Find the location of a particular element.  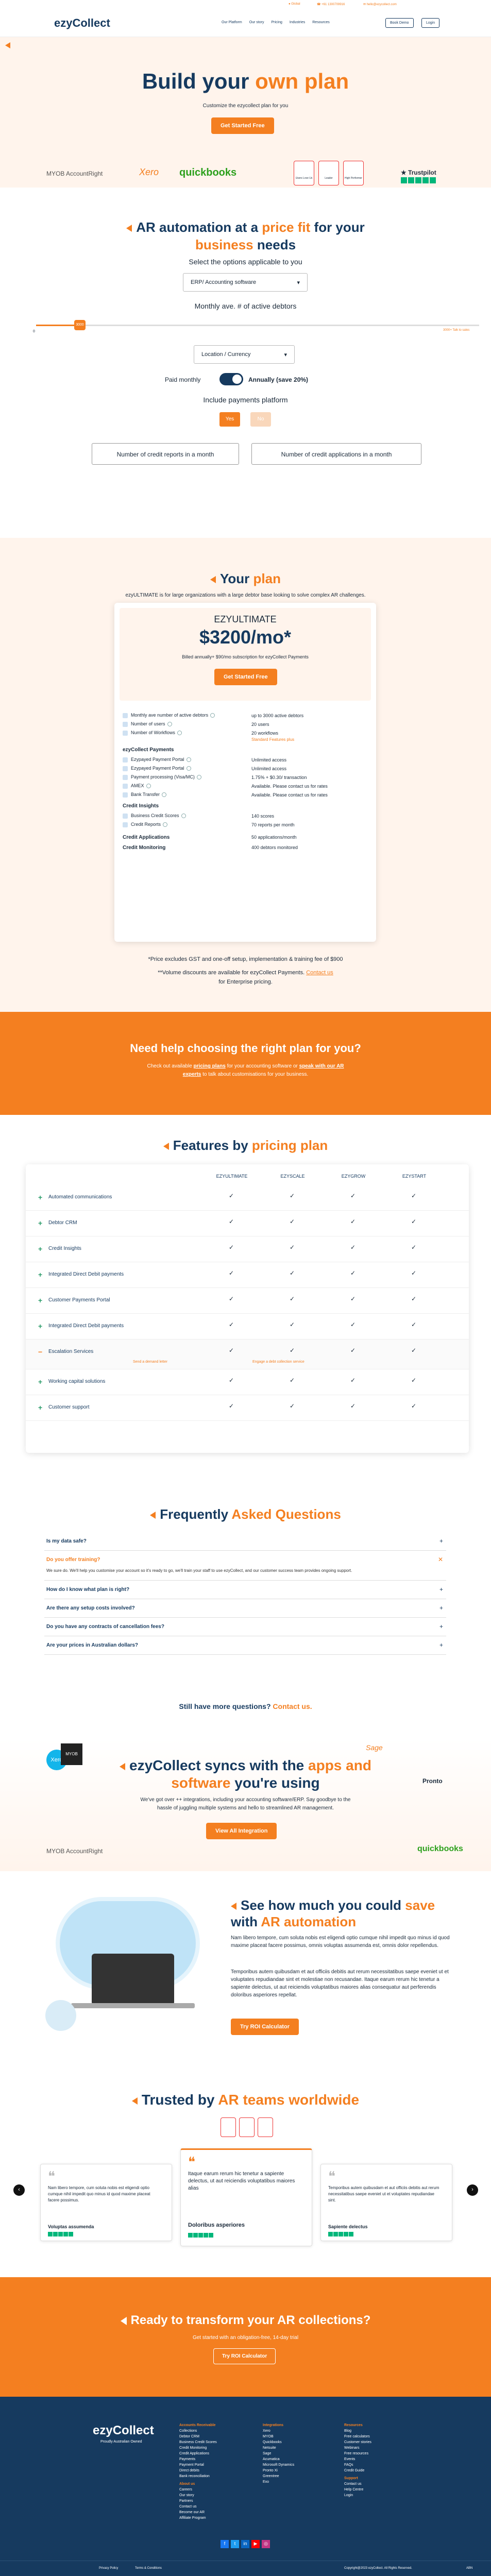

footer-link: Free calculators is located at coordinates (357, 2436).